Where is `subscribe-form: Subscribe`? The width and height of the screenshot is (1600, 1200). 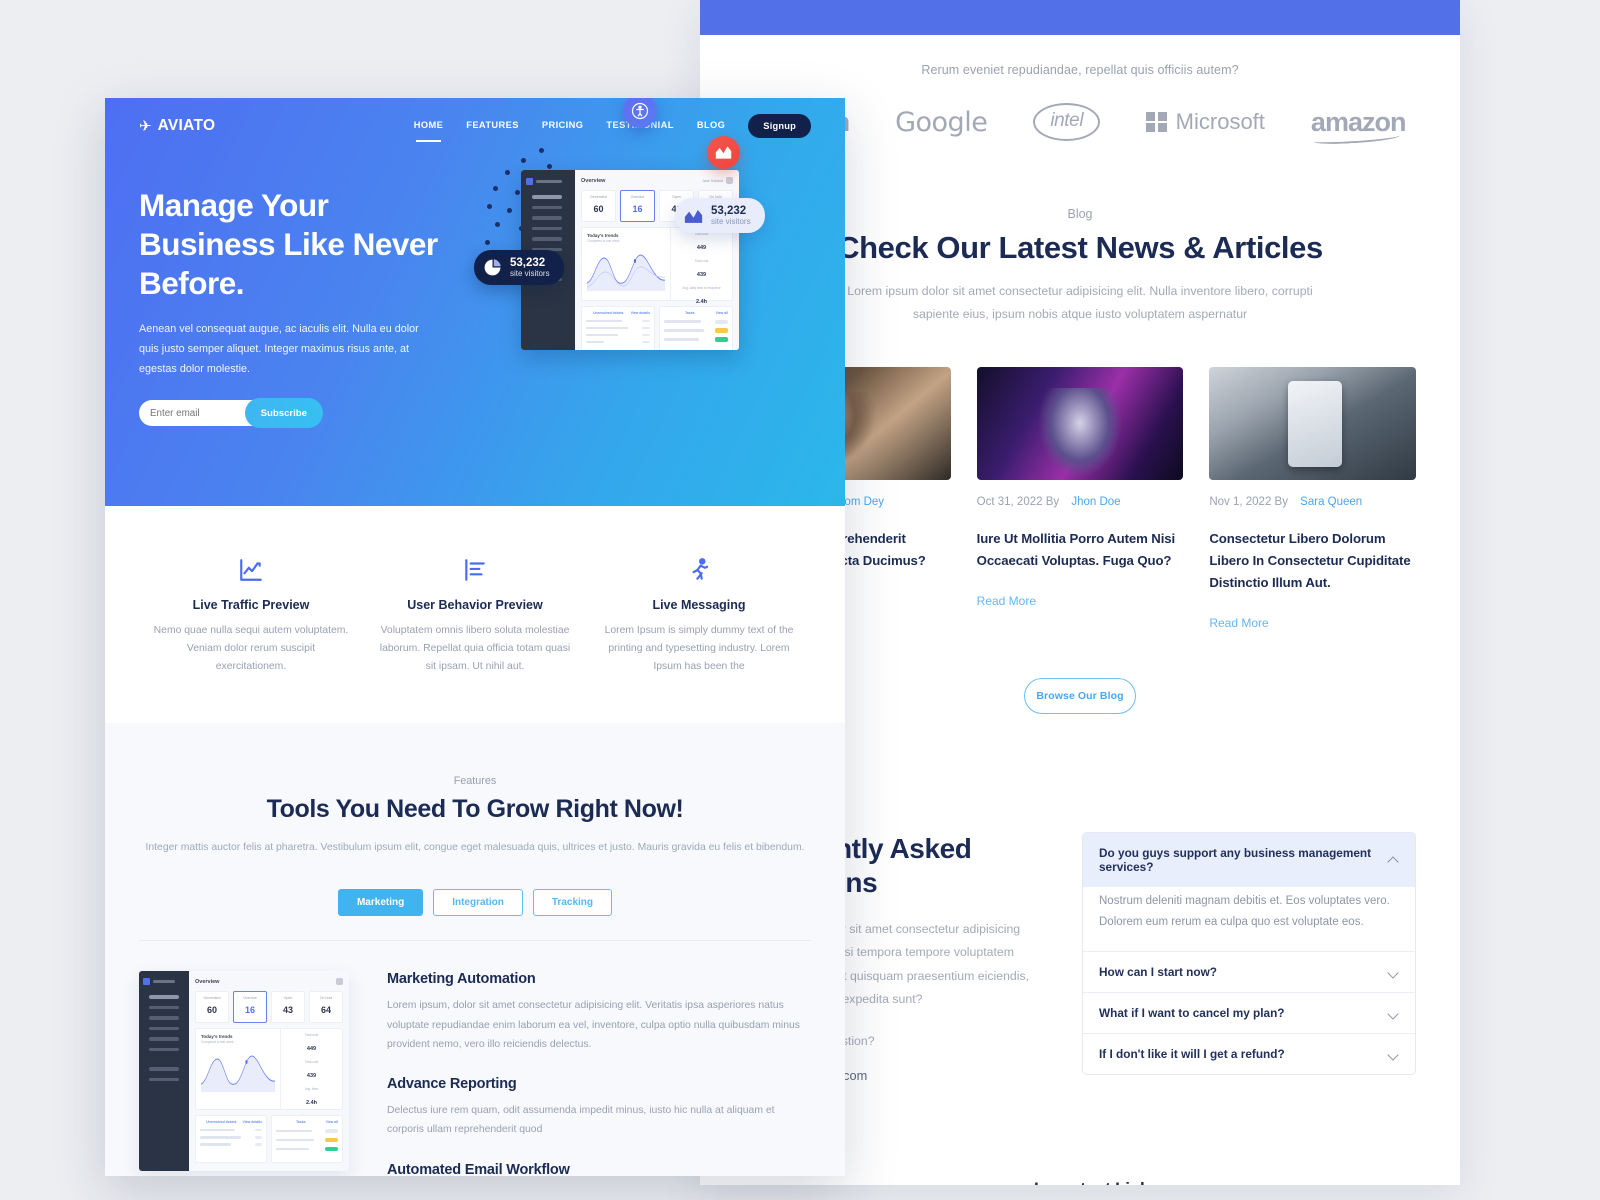 subscribe-form: Subscribe is located at coordinates (231, 413).